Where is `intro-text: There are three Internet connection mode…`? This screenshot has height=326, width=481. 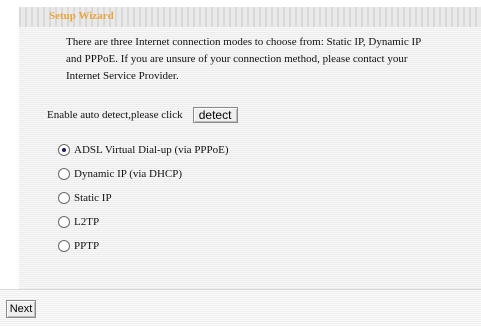
intro-text: There are three Internet connection mode… is located at coordinates (266, 59).